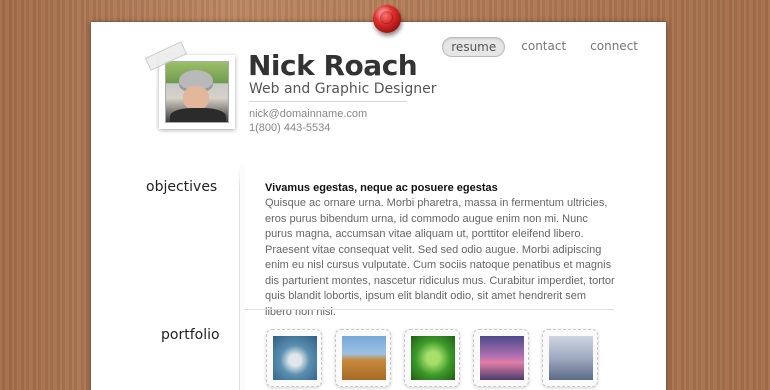 The image size is (770, 390). Describe the element at coordinates (308, 114) in the screenshot. I see `email-text: nick@domainname.com` at that location.